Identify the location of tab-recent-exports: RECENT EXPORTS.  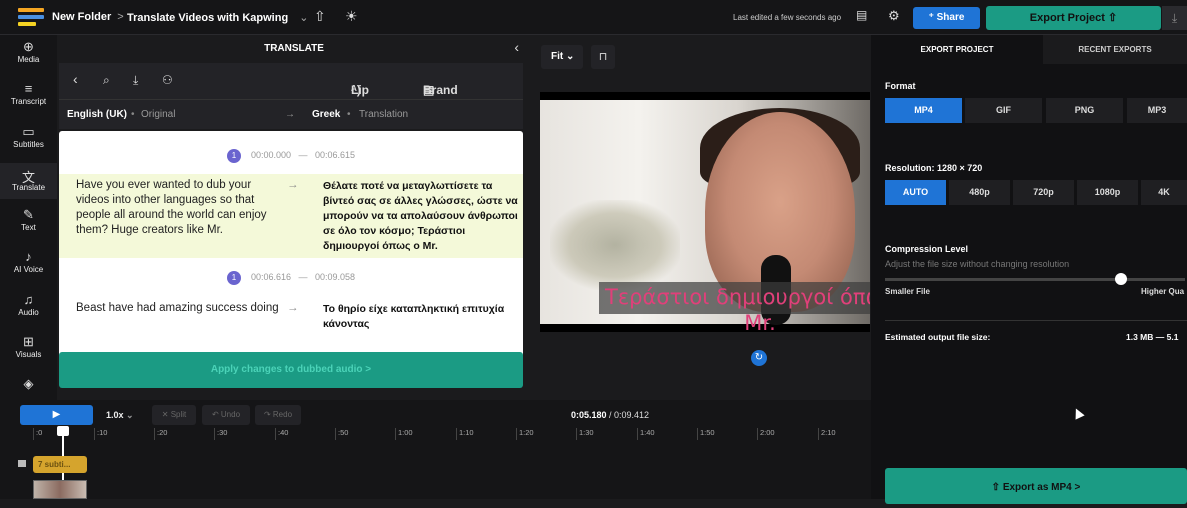
(1115, 49).